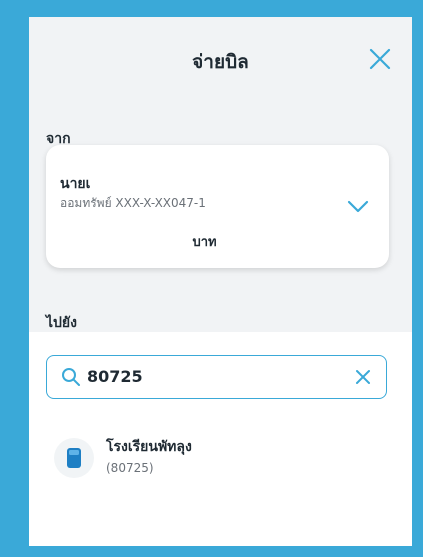 The height and width of the screenshot is (557, 423). I want to click on to-label: ไปยัง, so click(61, 323).